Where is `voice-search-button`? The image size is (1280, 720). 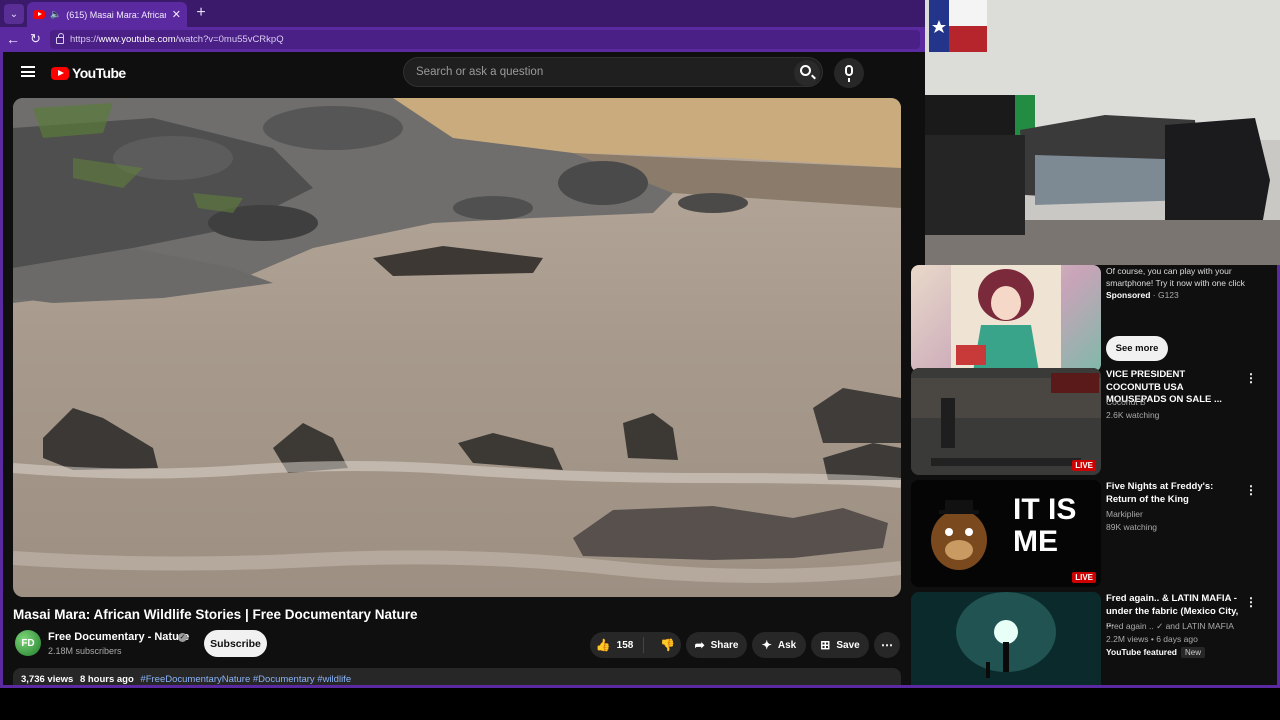
voice-search-button is located at coordinates (849, 73).